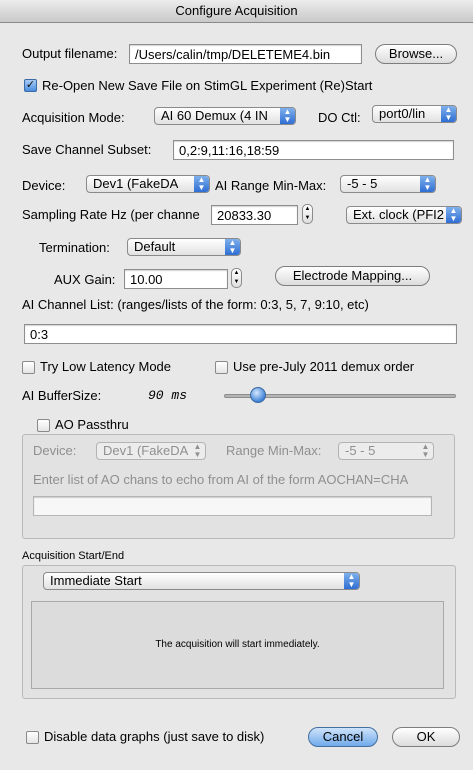 This screenshot has height=770, width=473. Describe the element at coordinates (343, 737) in the screenshot. I see `cancel-button: Cancel` at that location.